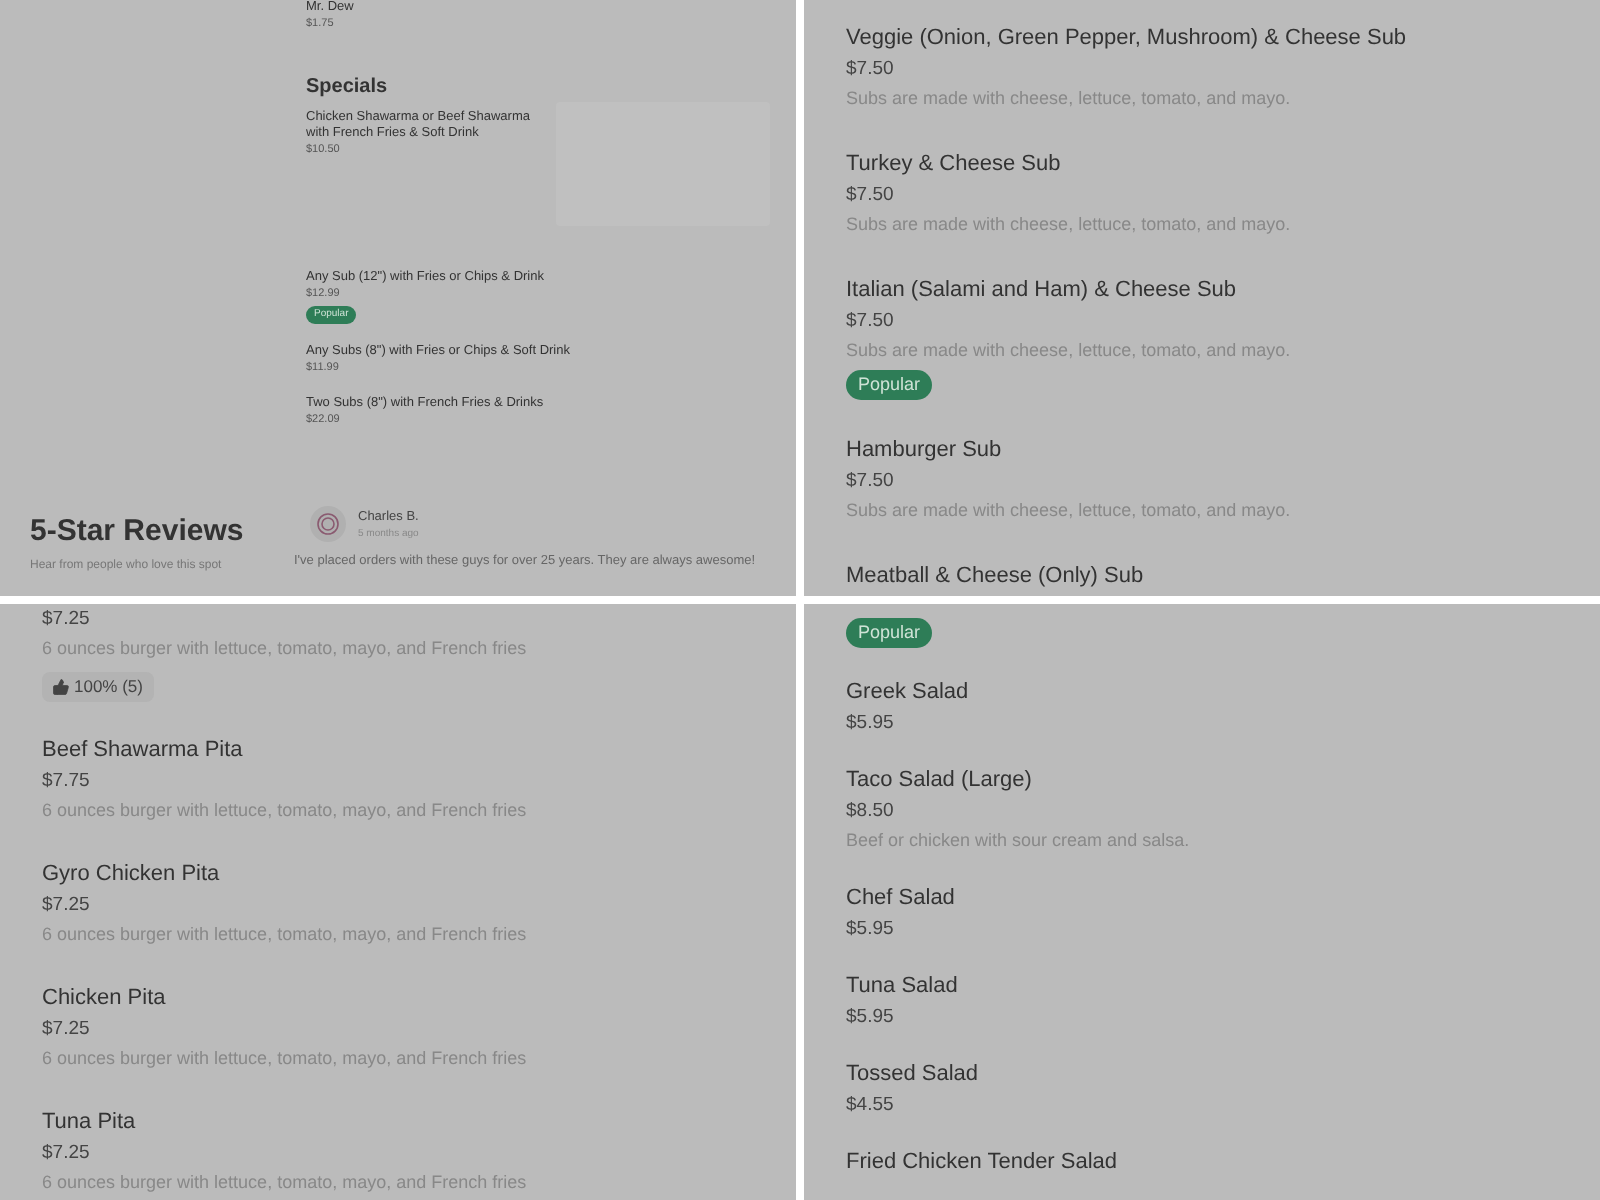  Describe the element at coordinates (940, 781) in the screenshot. I see `item-name: Taco Salad (Large)` at that location.